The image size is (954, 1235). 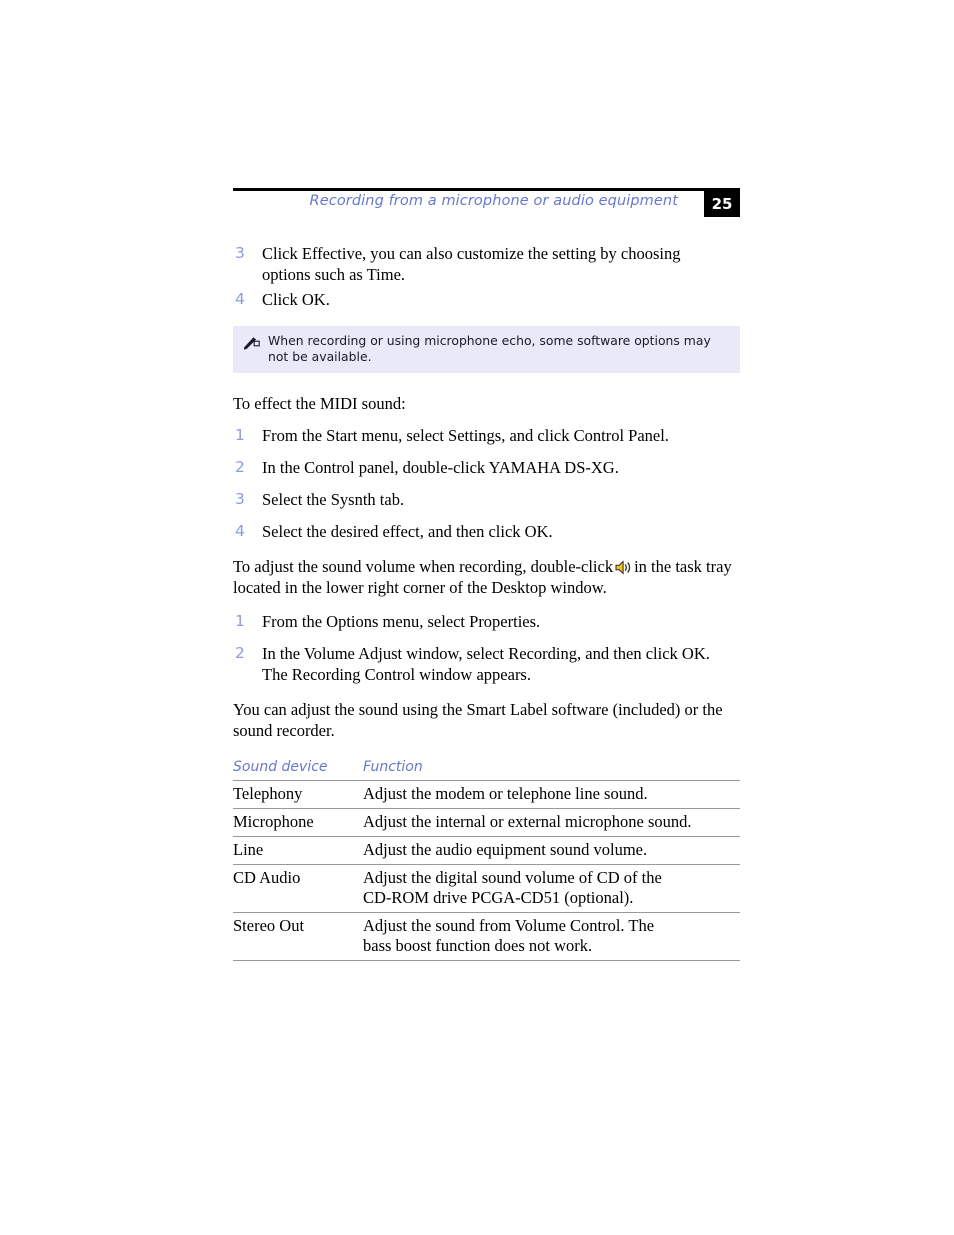 I want to click on list-item: 4 Click OK., so click(x=486, y=299).